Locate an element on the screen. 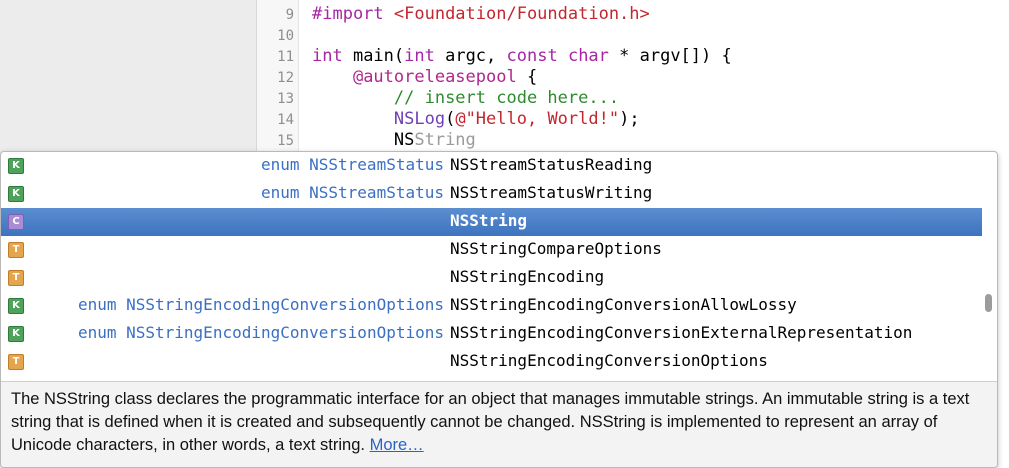 This screenshot has height=468, width=1009. completion-item-name: NSStreamStatusReading is located at coordinates (551, 164).